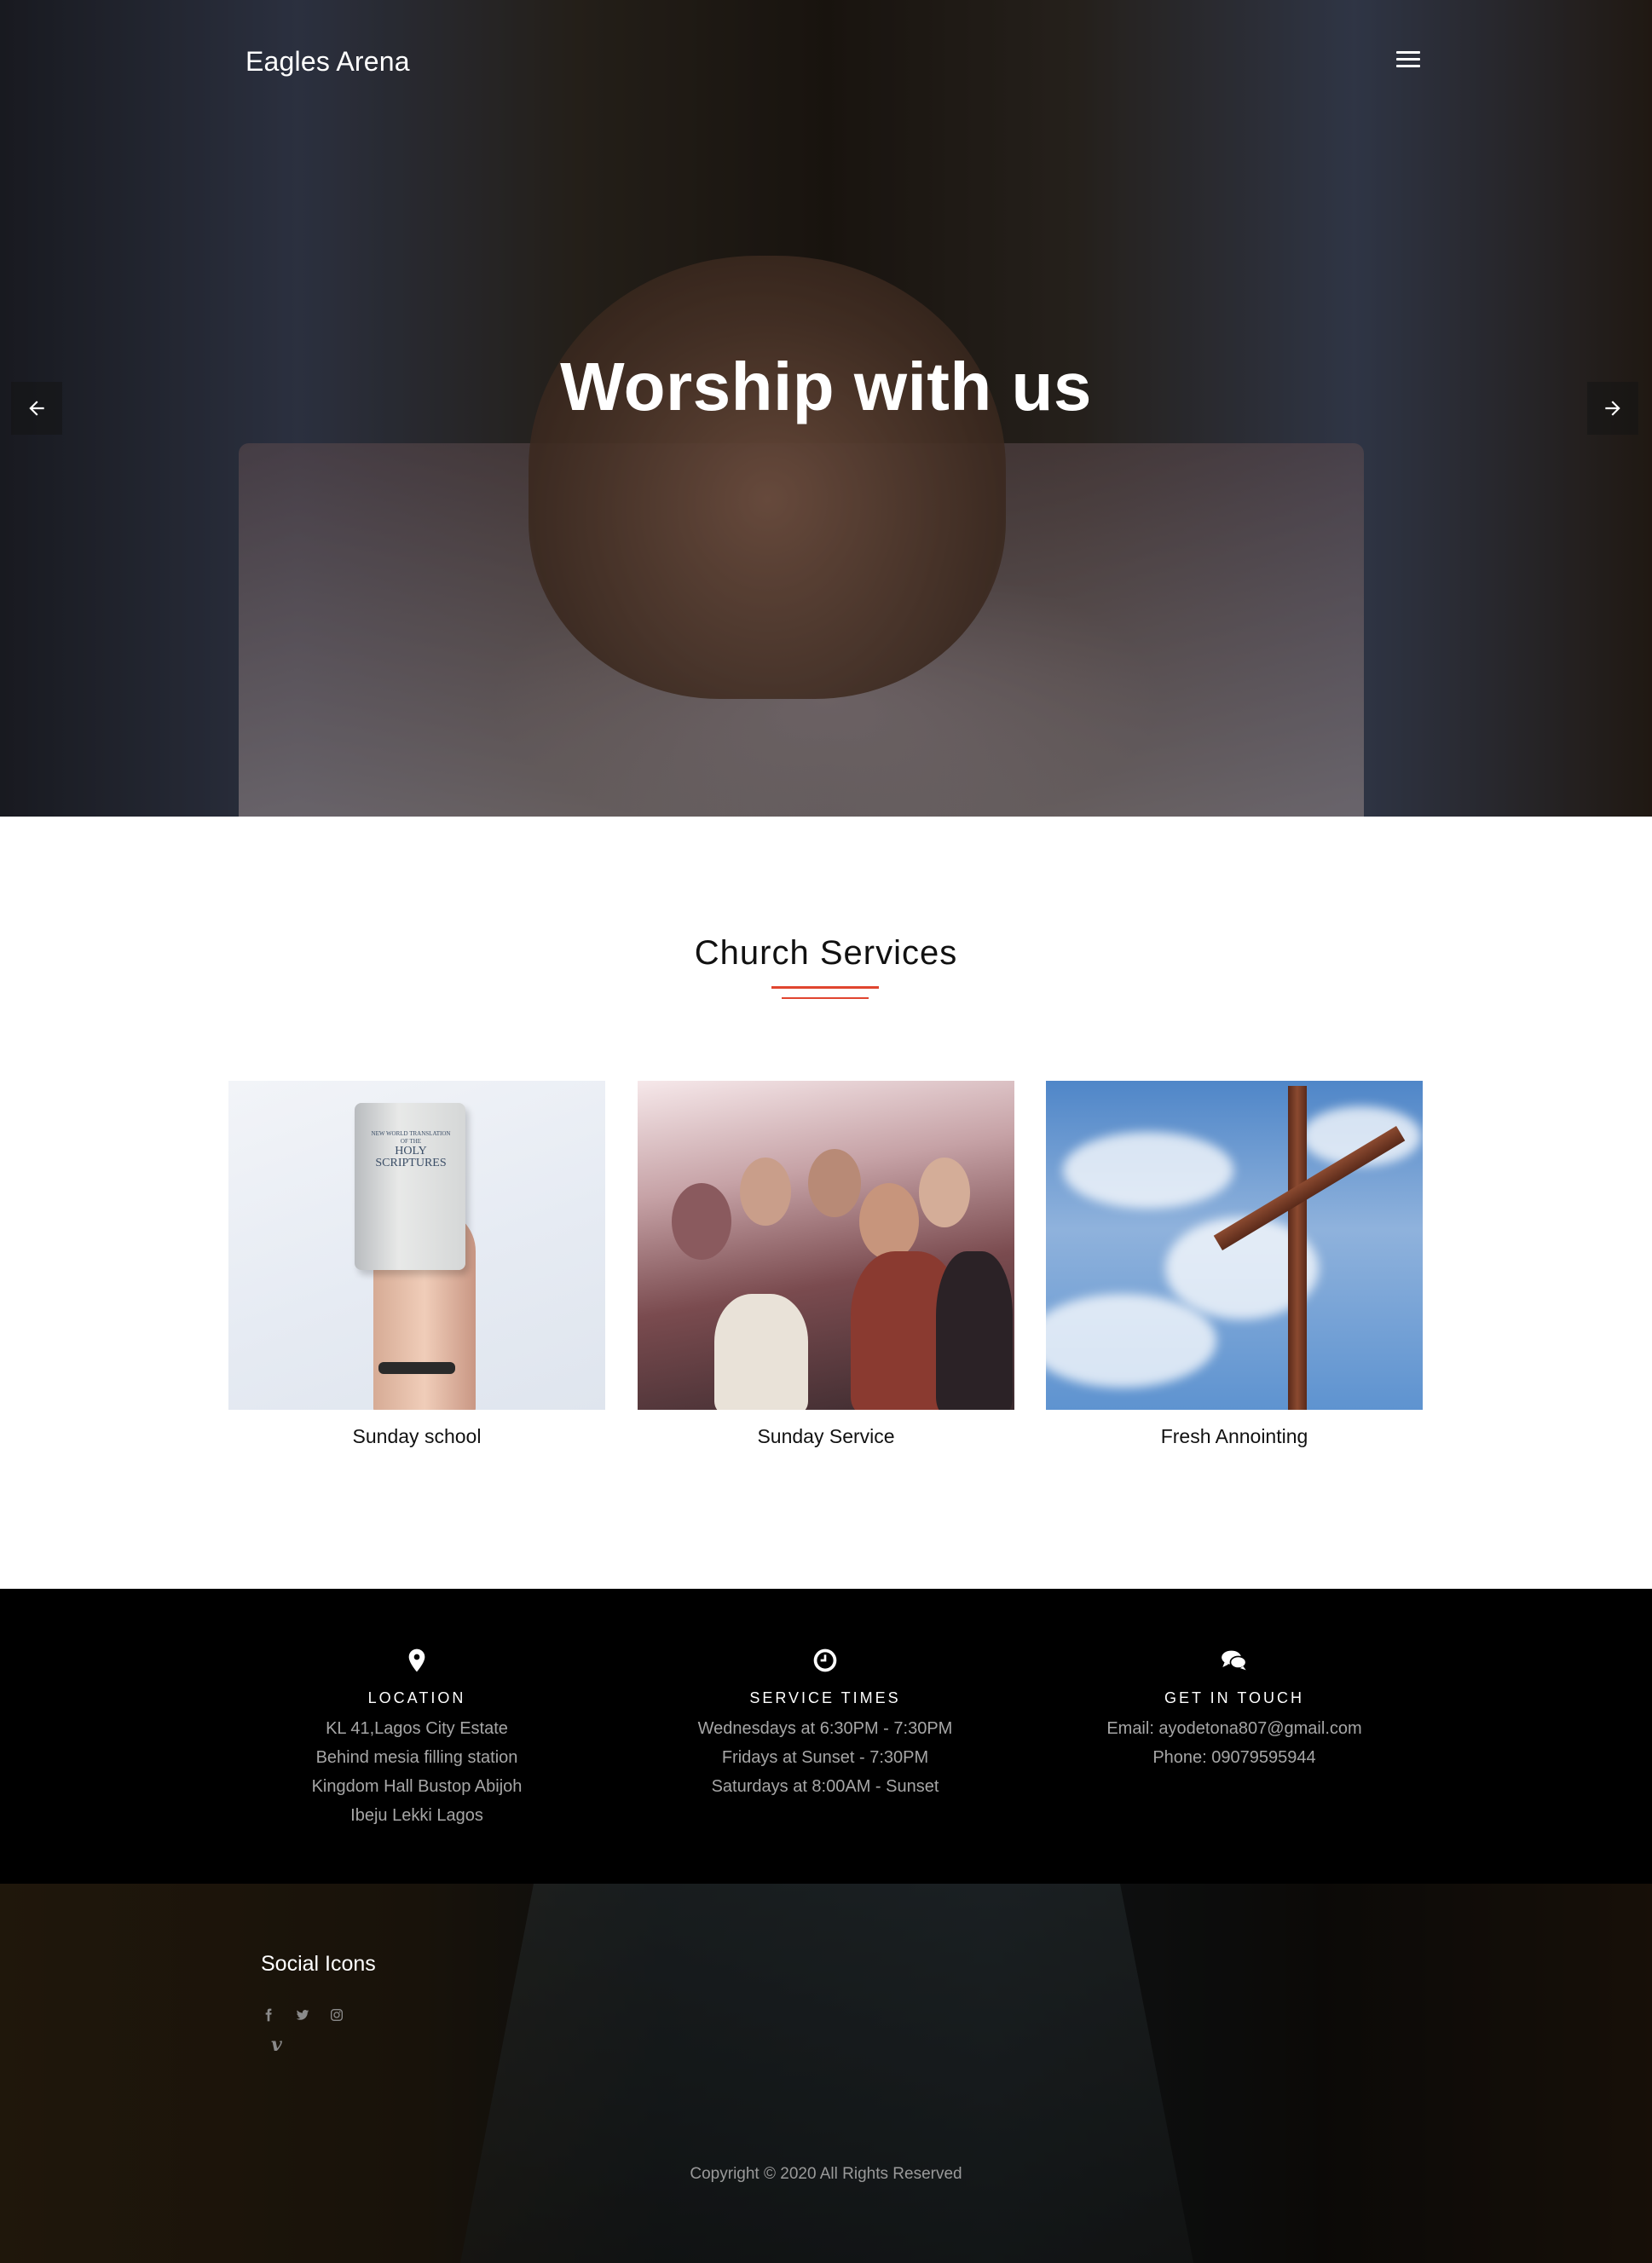  What do you see at coordinates (826, 1245) in the screenshot?
I see `congregation-image` at bounding box center [826, 1245].